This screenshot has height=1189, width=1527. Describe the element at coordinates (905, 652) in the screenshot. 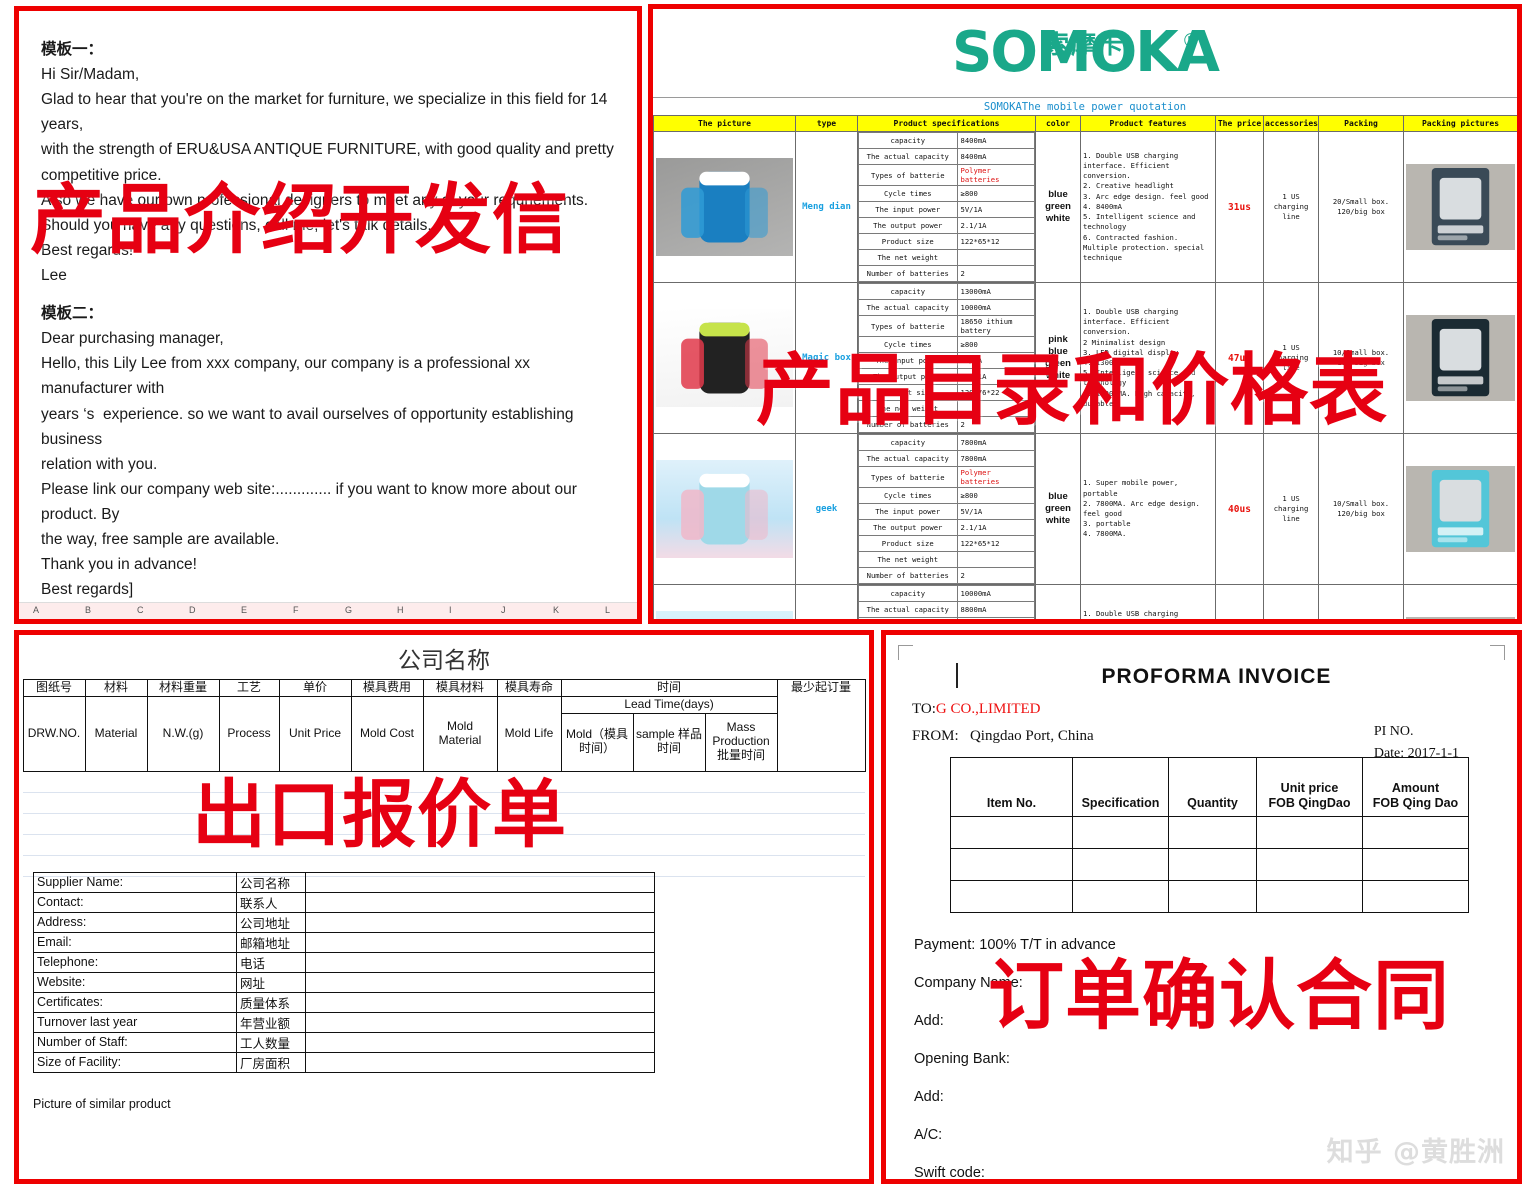

I see `page-corner-mark-tl` at that location.